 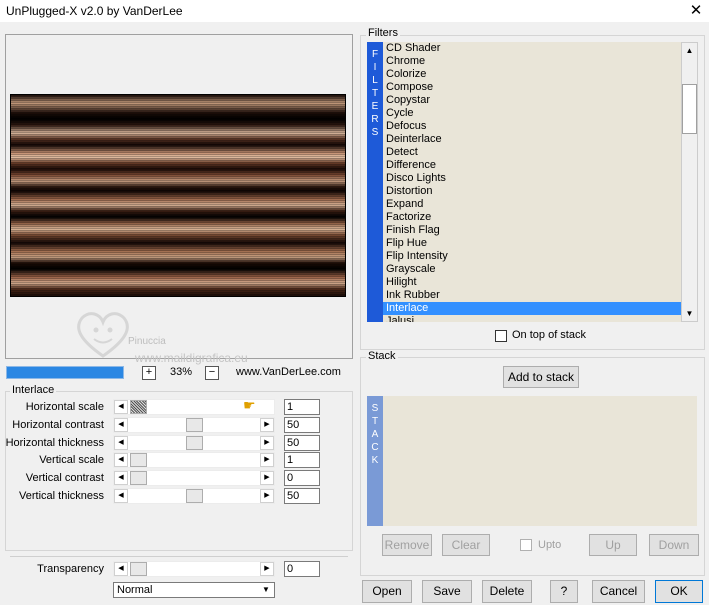 What do you see at coordinates (179, 556) in the screenshot?
I see `transparency-divider` at bounding box center [179, 556].